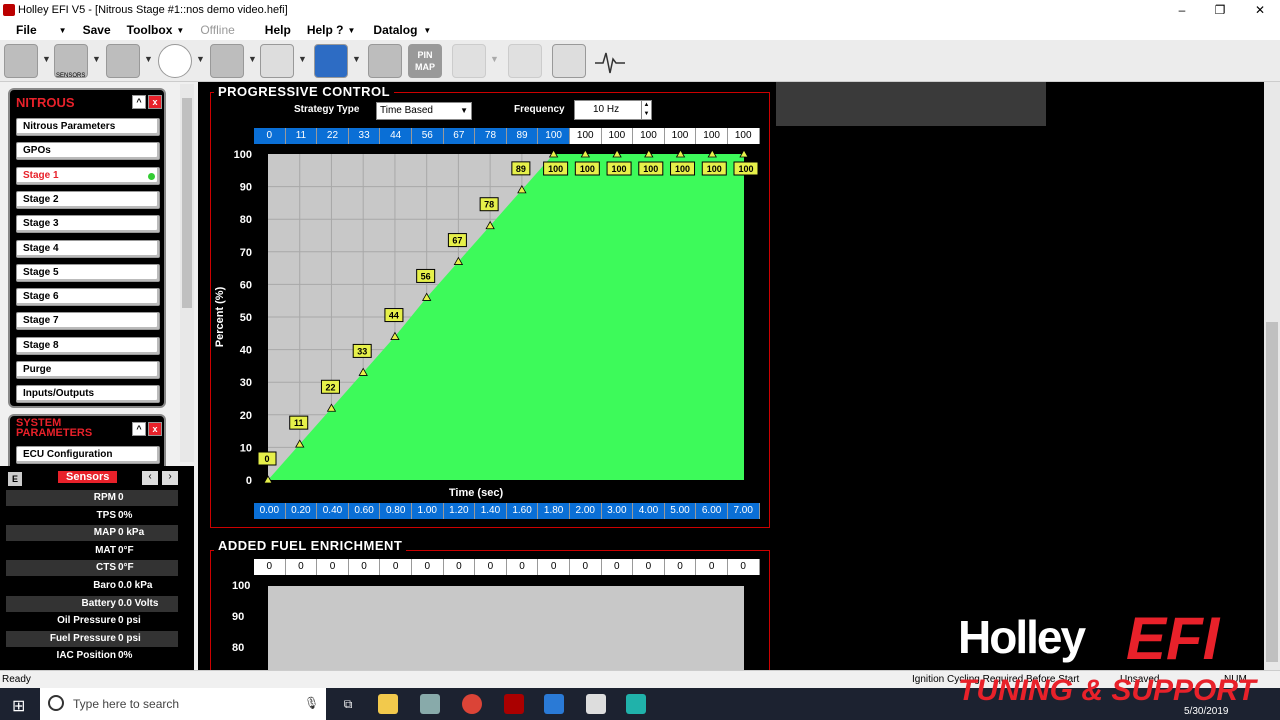 The width and height of the screenshot is (1280, 720). What do you see at coordinates (609, 61) in the screenshot?
I see `heartbeat-icon` at bounding box center [609, 61].